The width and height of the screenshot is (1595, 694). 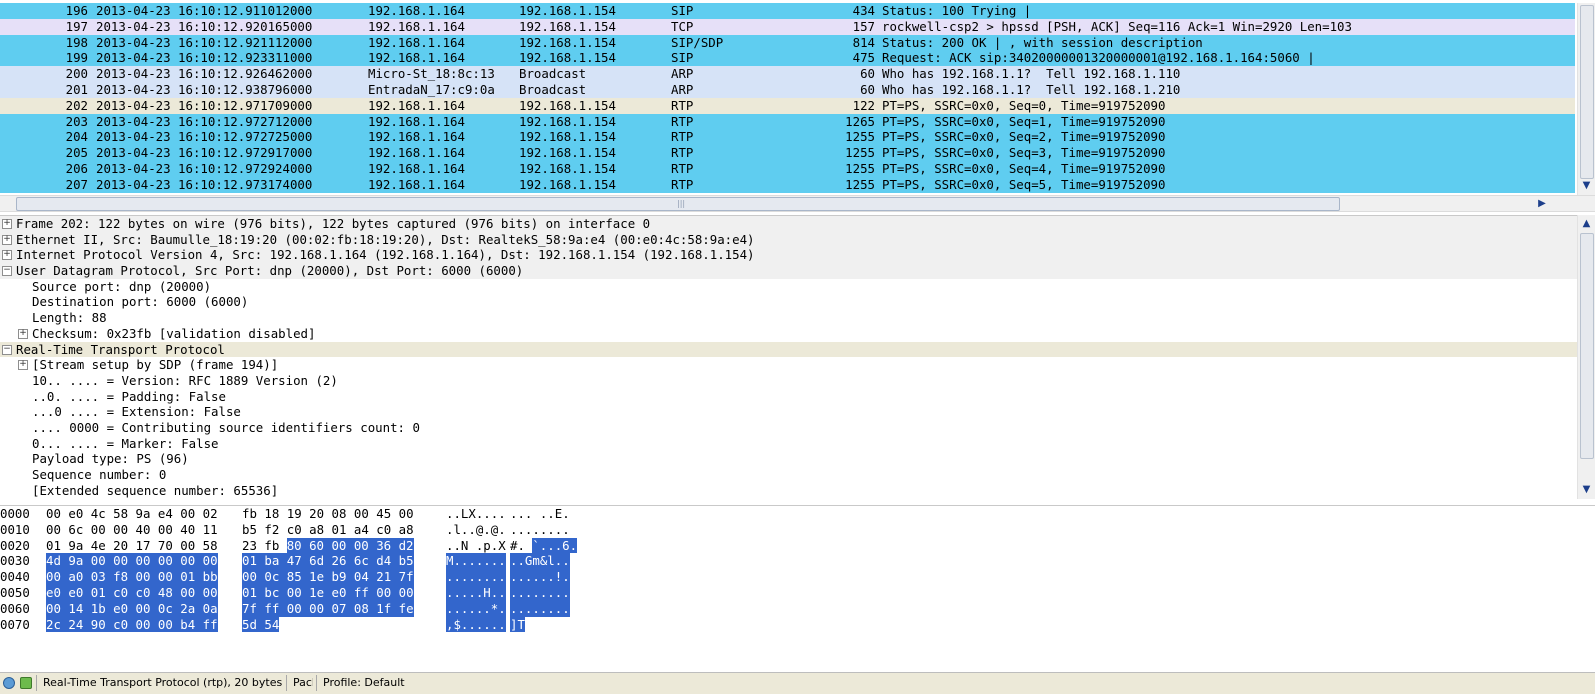 I want to click on hex-bytes: 23 fb, so click(x=261, y=545).